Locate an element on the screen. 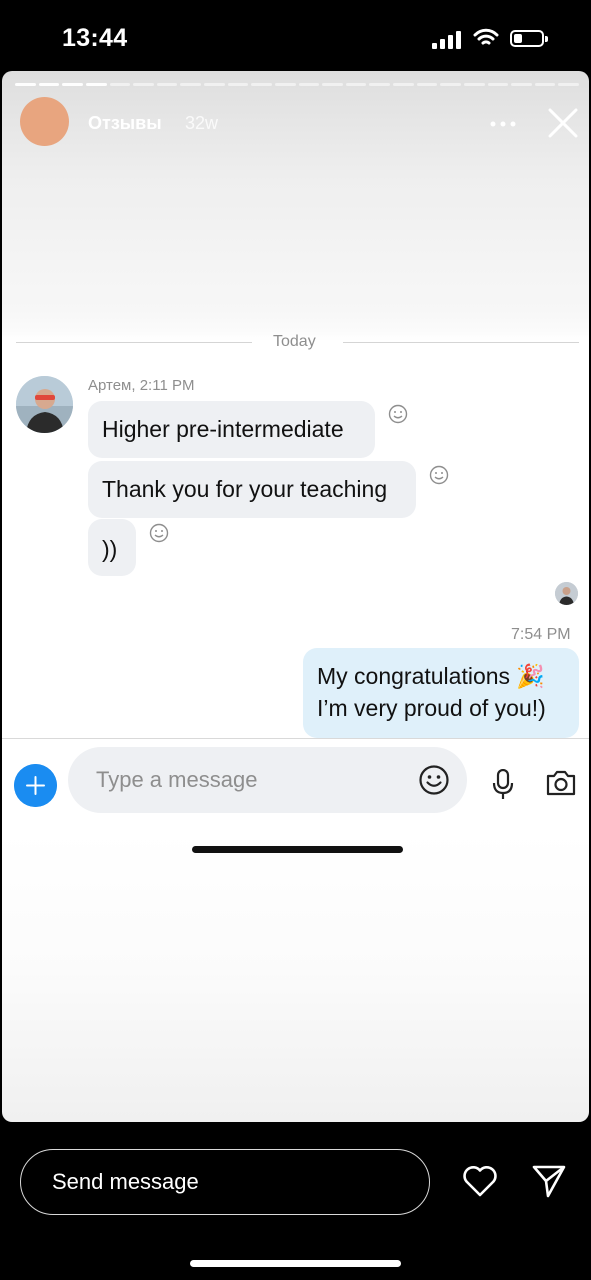  send-message-placeholder: Send message is located at coordinates (125, 1181).